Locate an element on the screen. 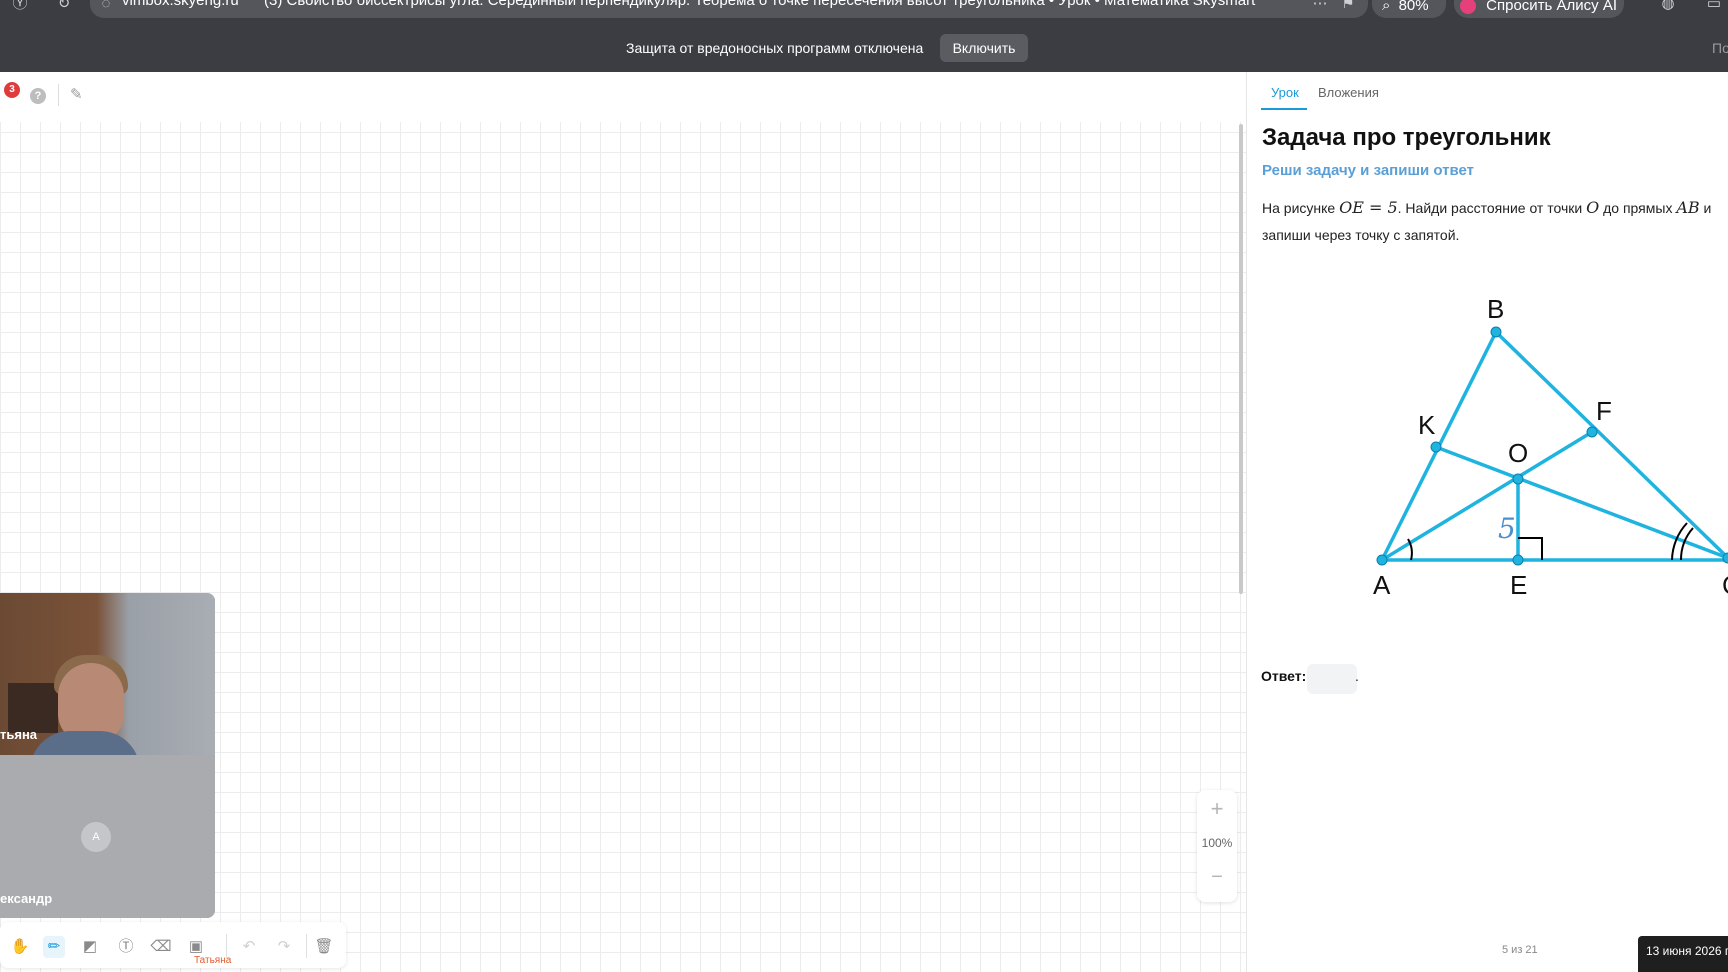 The height and width of the screenshot is (972, 1728). text-tool-icon: Ⓣ is located at coordinates (126, 947).